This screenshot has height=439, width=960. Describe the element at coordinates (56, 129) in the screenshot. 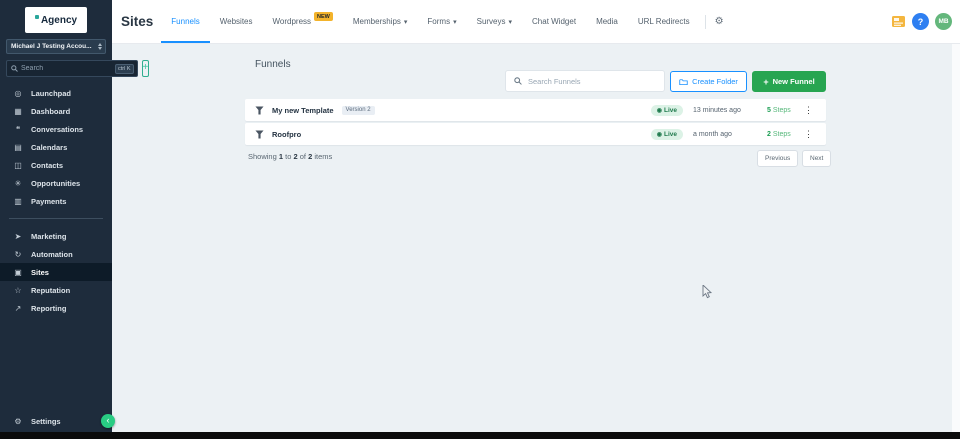

I see `sidebar-item-conversations: ❝ Conversations` at that location.